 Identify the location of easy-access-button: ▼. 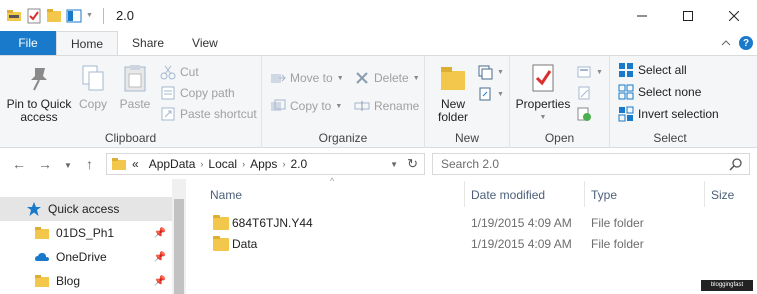
(490, 94).